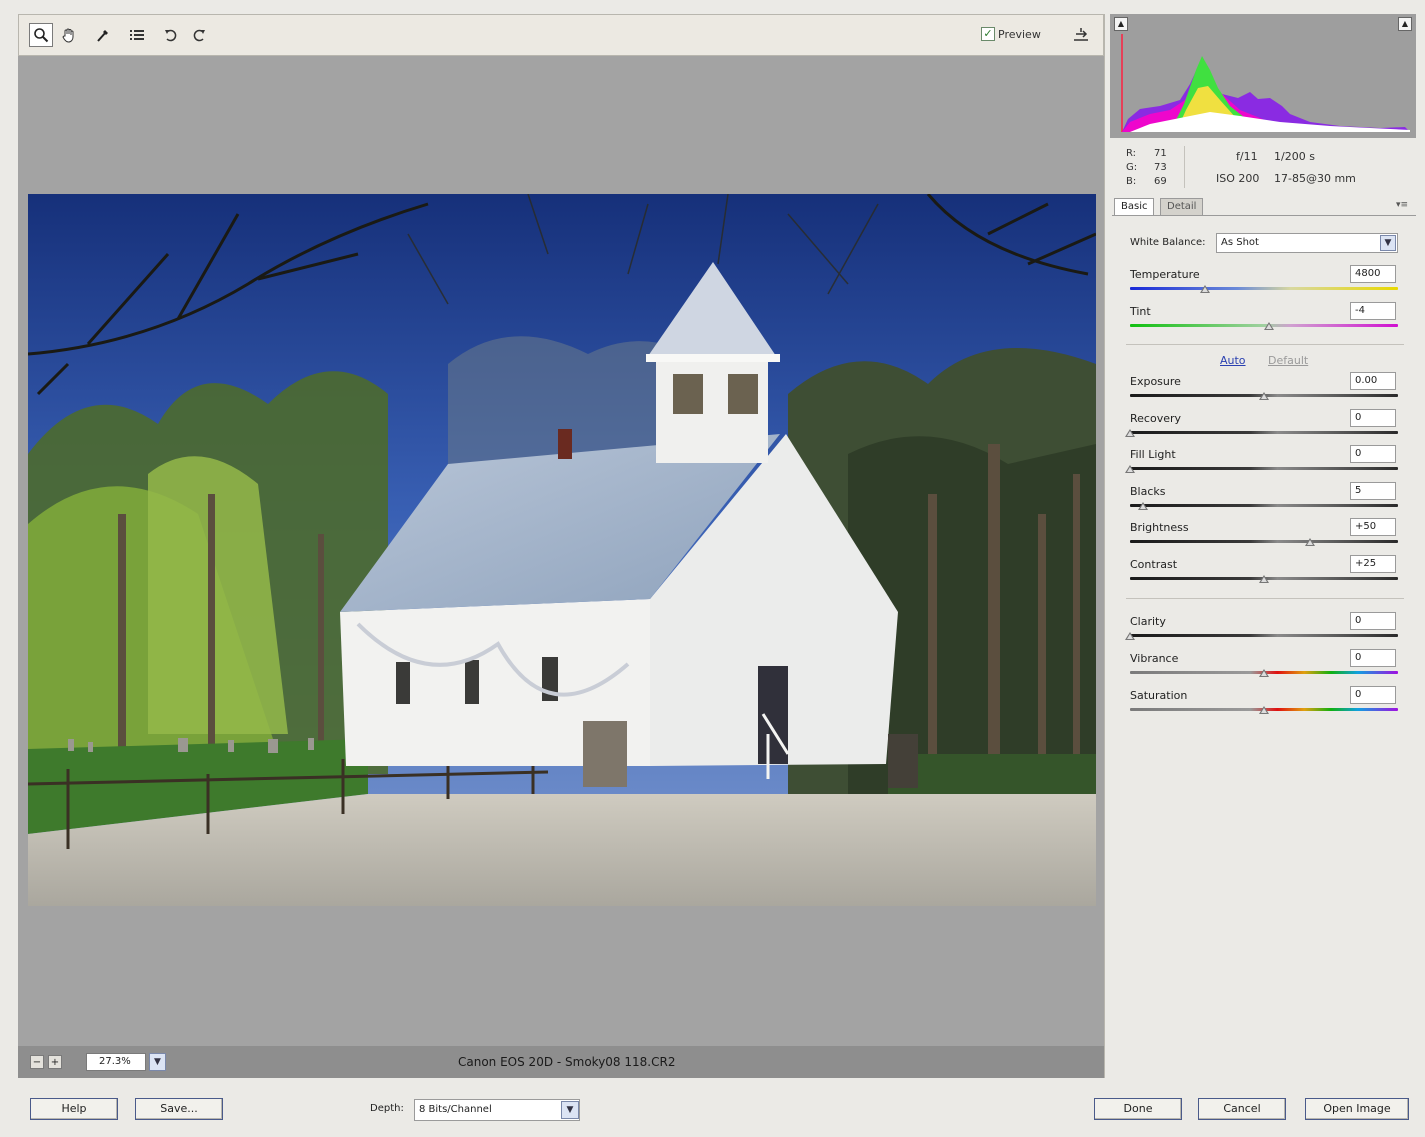 The width and height of the screenshot is (1425, 1137). I want to click on file-info: Canon EOS 20D - Smoky08 118.CR2, so click(567, 1062).